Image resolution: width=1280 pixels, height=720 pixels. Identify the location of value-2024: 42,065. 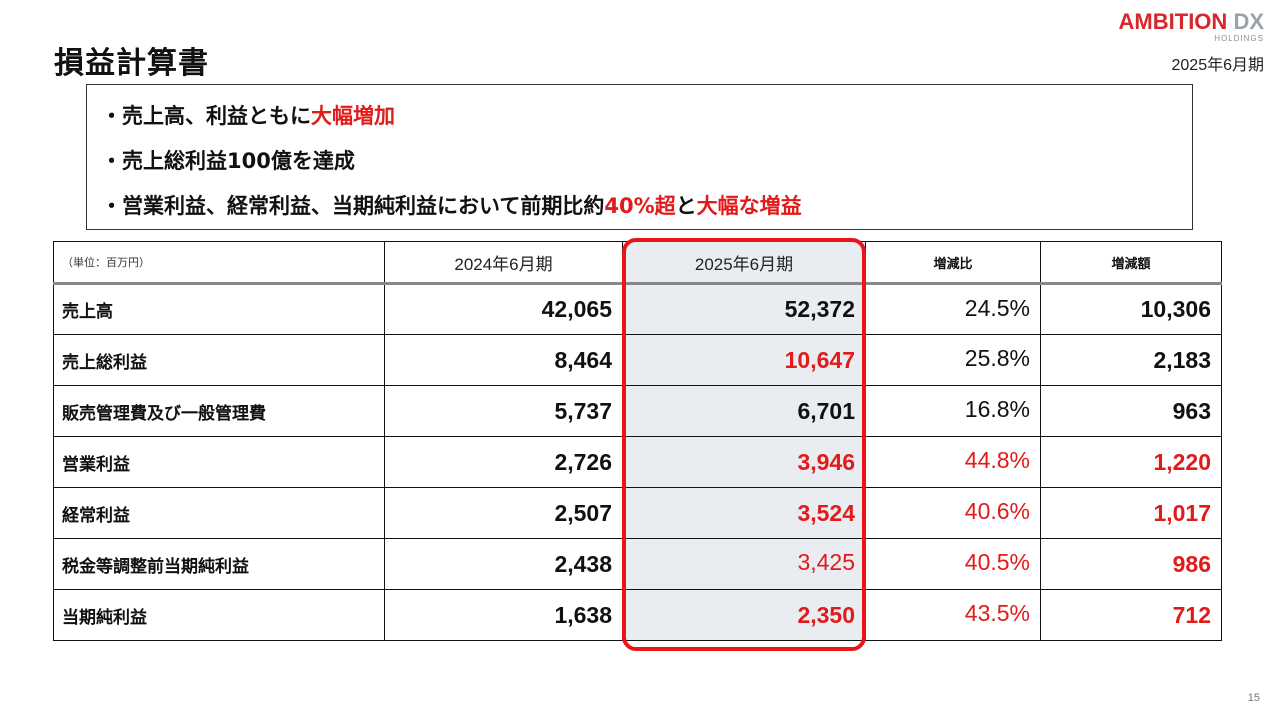
(503, 309).